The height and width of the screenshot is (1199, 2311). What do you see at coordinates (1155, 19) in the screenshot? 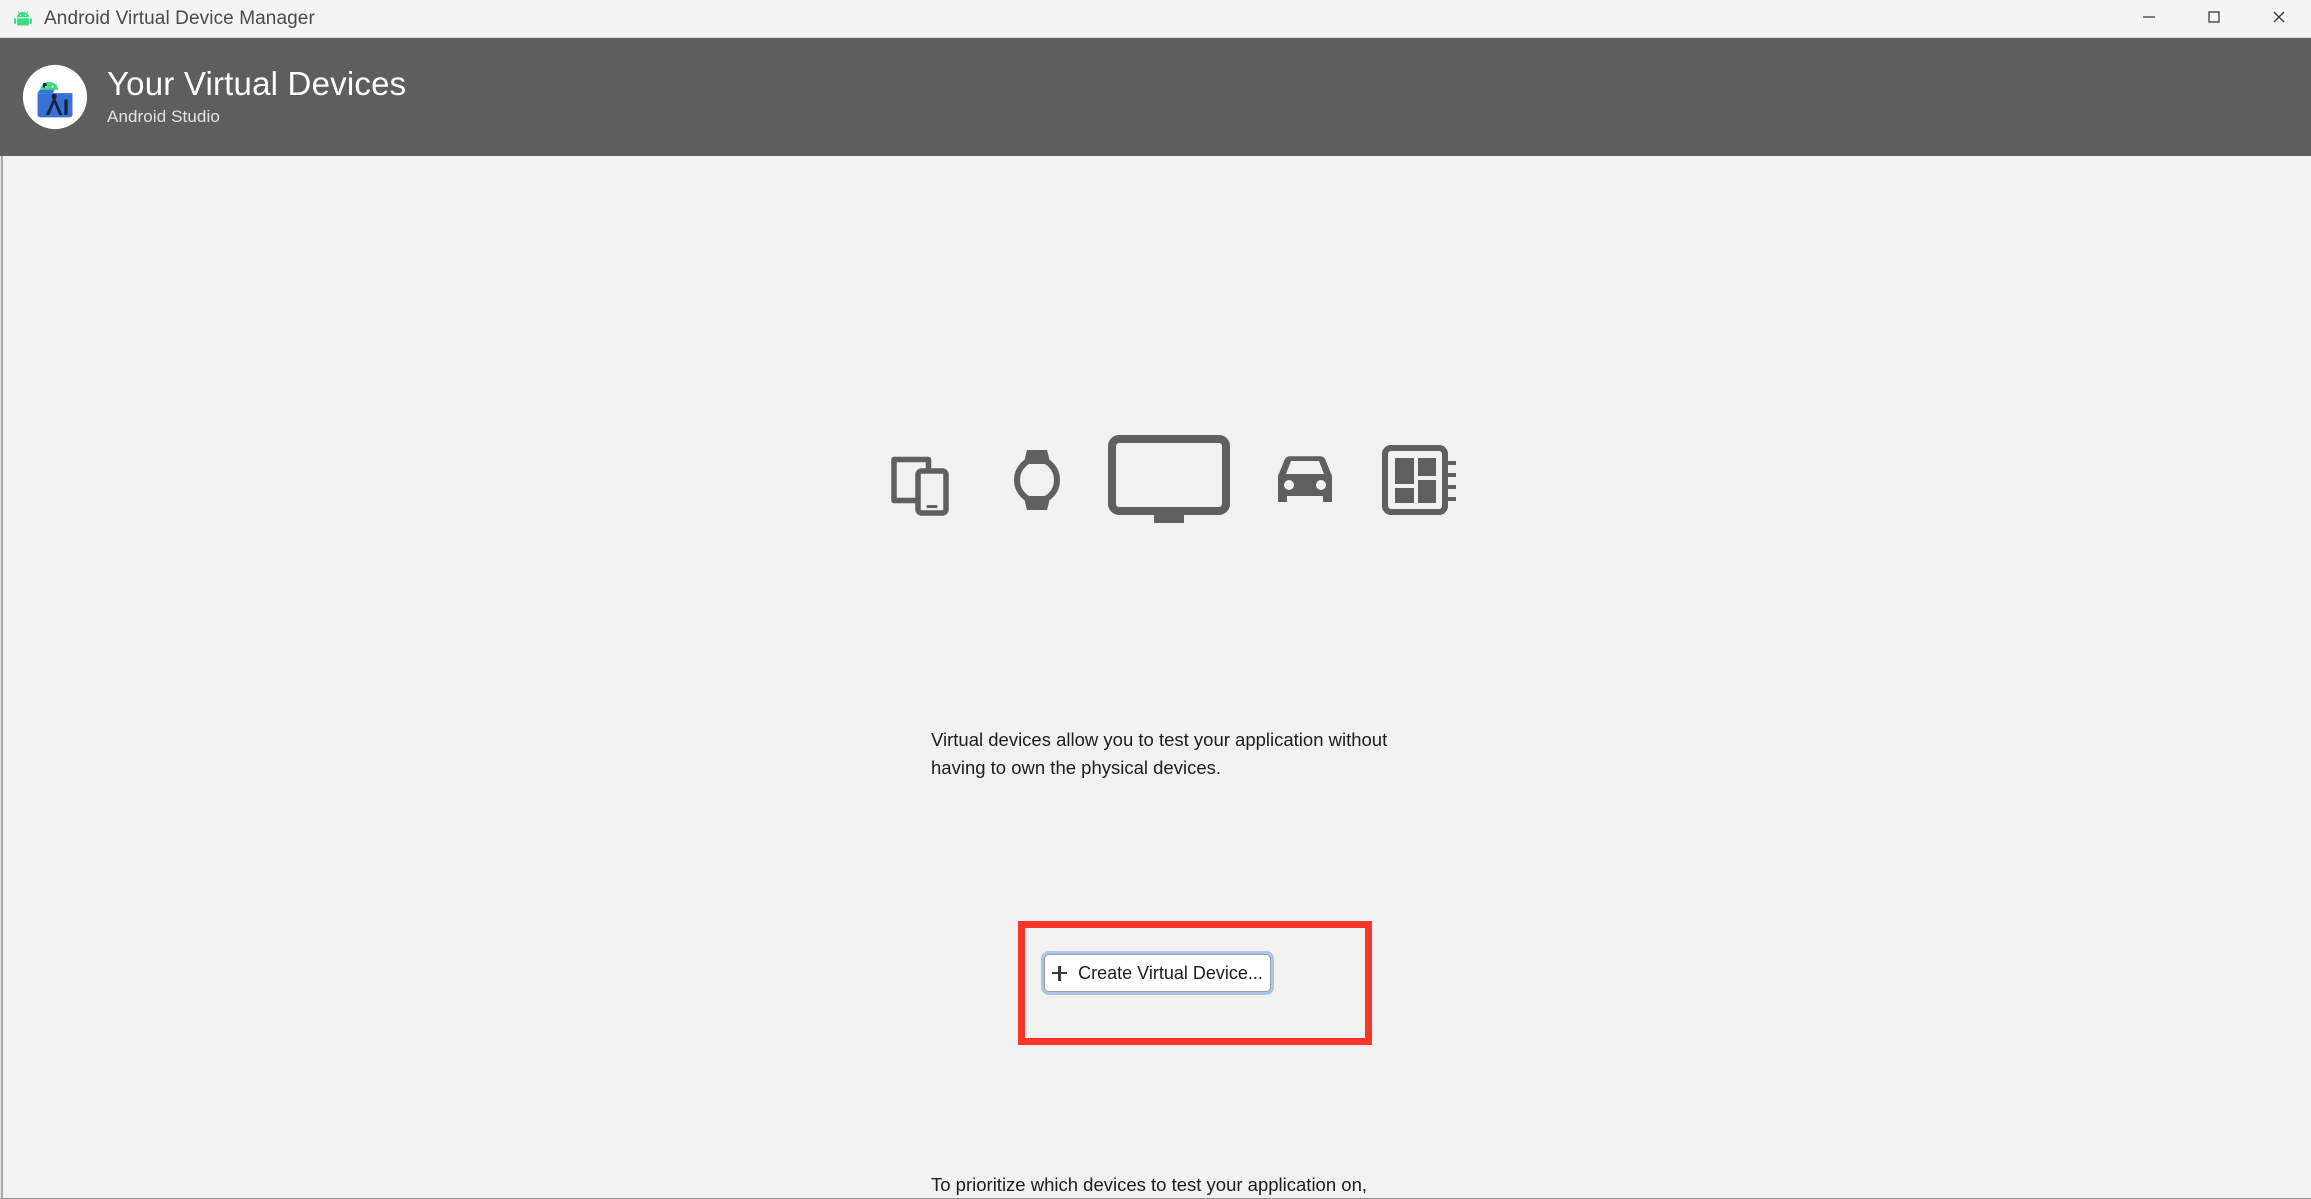
I see `titlebar: Android Virtual Device Manager` at bounding box center [1155, 19].